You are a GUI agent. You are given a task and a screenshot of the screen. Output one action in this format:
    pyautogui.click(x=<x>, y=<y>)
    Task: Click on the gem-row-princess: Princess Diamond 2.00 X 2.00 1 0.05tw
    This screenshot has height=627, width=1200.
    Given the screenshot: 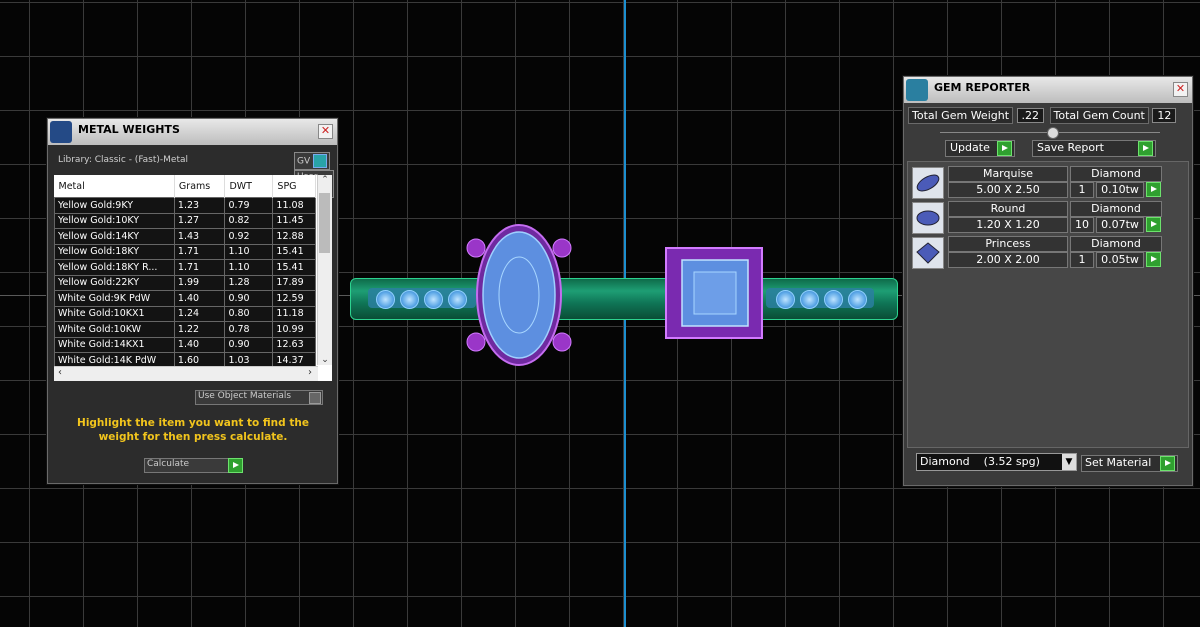 What is the action you would take?
    pyautogui.click(x=1039, y=253)
    